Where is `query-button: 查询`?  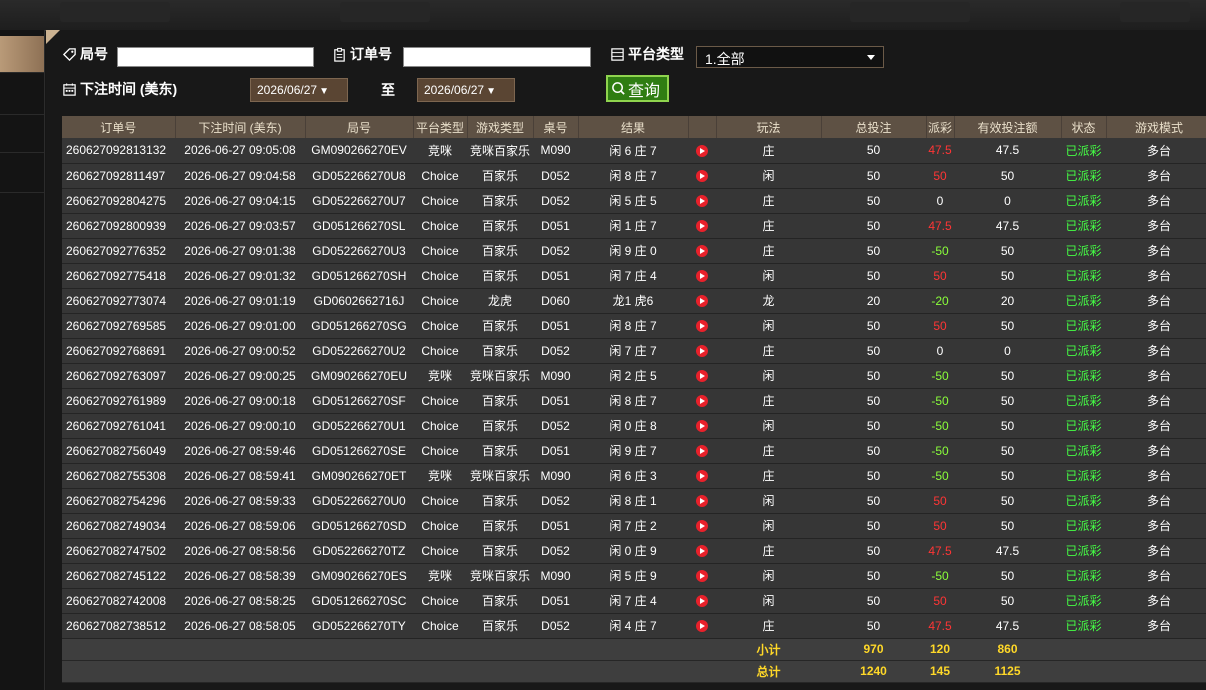
query-button: 查询 is located at coordinates (637, 88).